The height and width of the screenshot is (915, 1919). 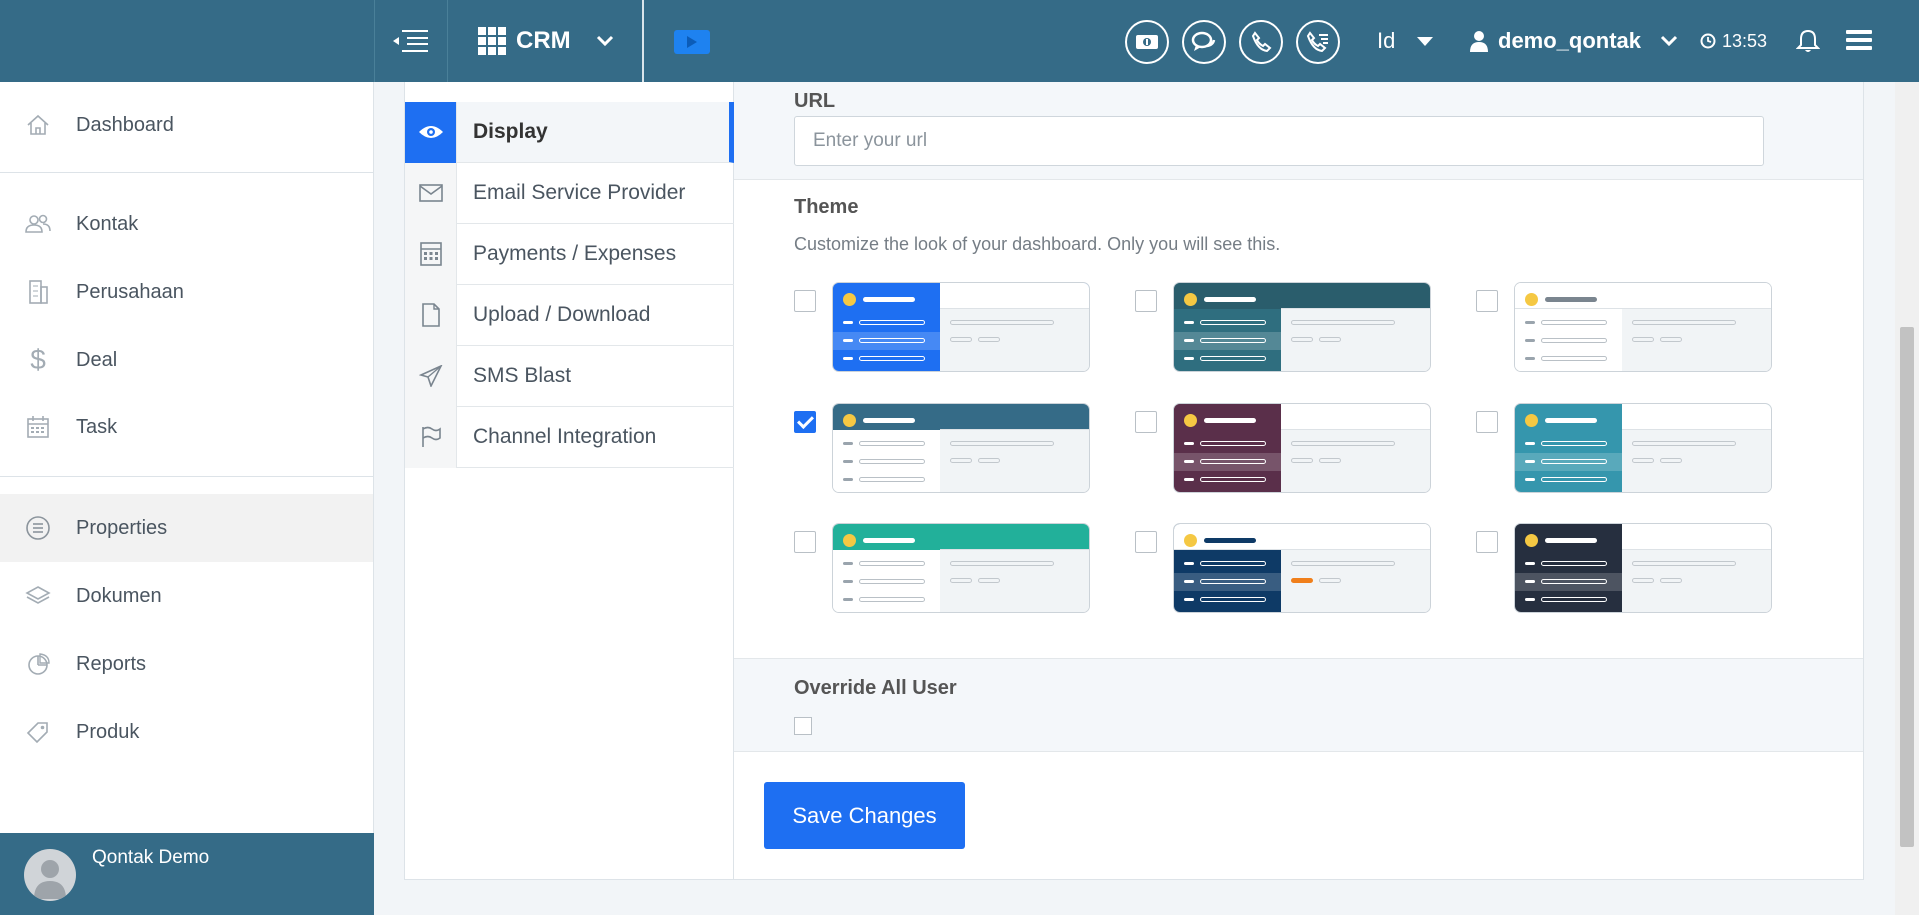 What do you see at coordinates (1479, 41) in the screenshot?
I see `user-icon` at bounding box center [1479, 41].